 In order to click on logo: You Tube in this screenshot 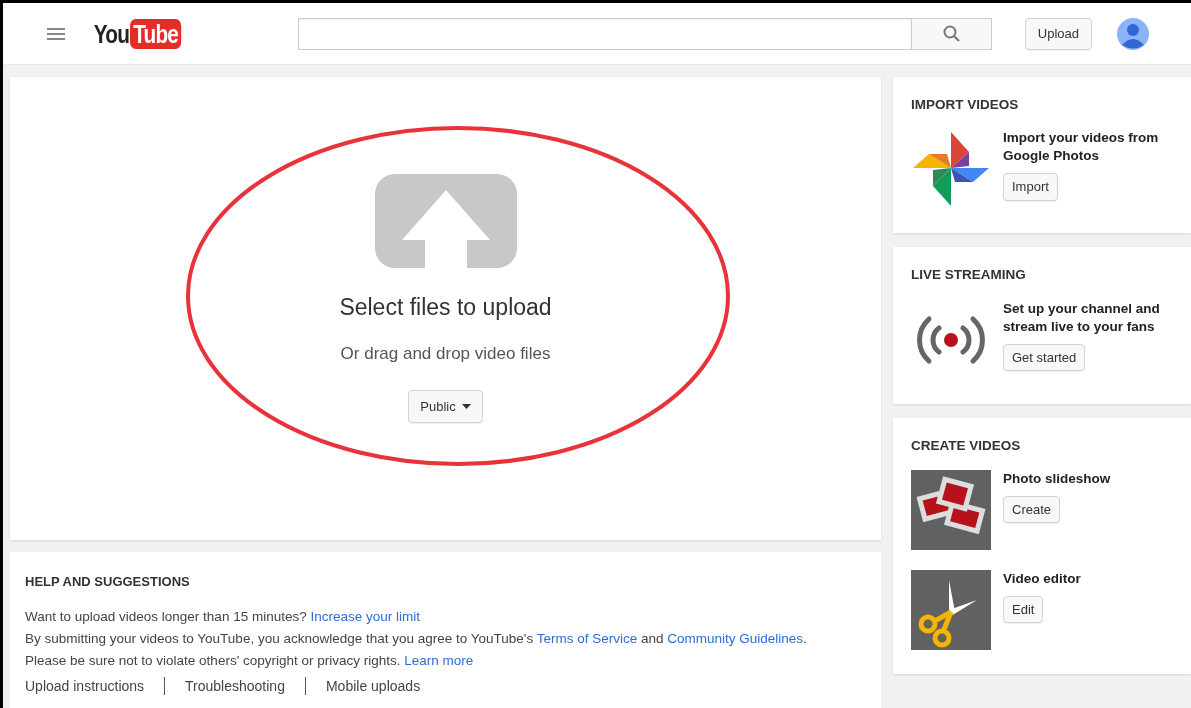, I will do `click(140, 33)`.